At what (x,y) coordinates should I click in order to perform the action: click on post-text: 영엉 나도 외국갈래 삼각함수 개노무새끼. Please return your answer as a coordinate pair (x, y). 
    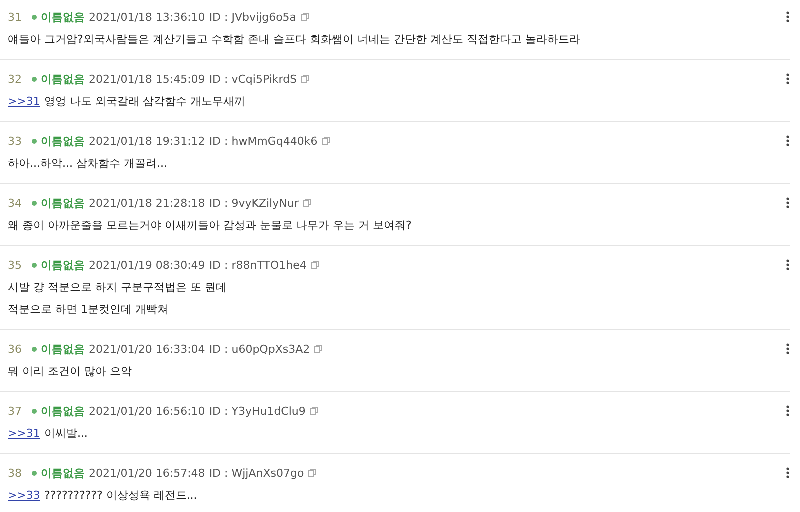
    Looking at the image, I should click on (145, 101).